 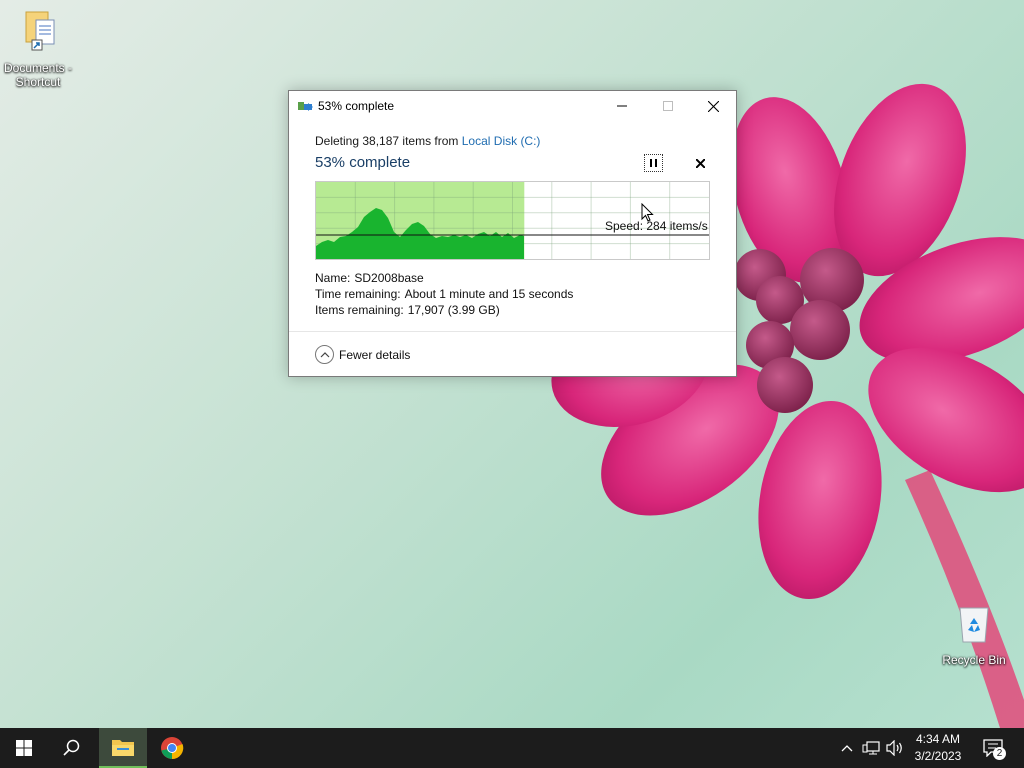 I want to click on chrome-icon, so click(x=172, y=748).